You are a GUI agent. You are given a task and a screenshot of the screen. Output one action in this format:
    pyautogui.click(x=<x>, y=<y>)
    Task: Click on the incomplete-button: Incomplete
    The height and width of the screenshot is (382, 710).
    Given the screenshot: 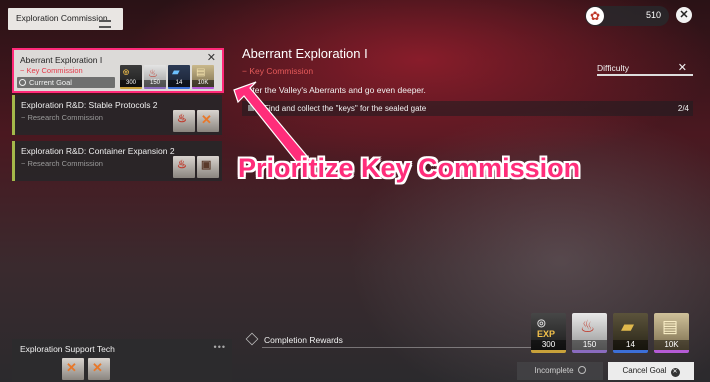 What is the action you would take?
    pyautogui.click(x=560, y=371)
    